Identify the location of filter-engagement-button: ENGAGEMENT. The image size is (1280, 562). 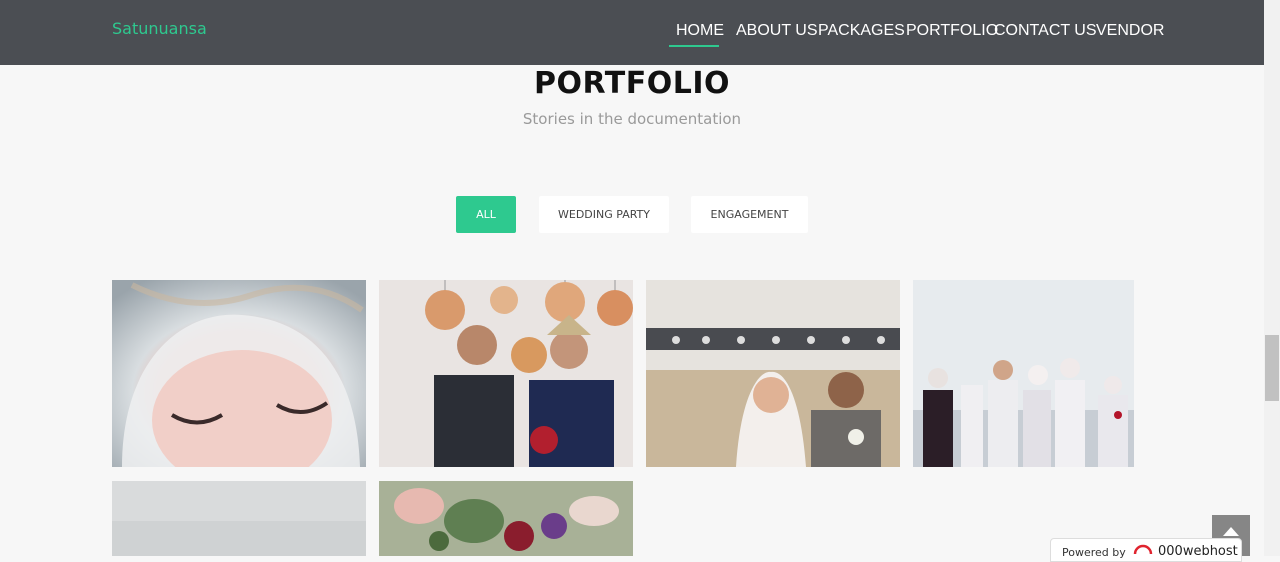
(749, 214).